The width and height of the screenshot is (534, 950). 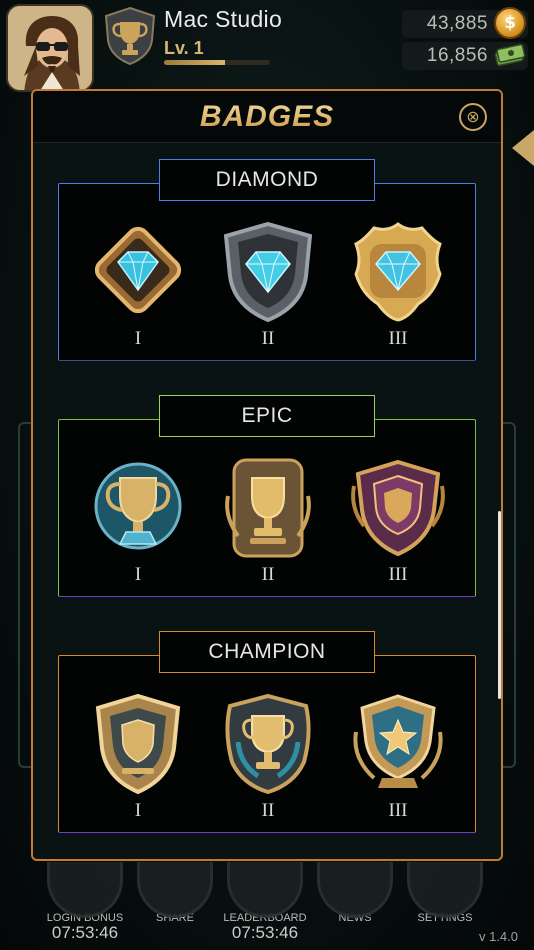 I want to click on badge-epic-1: I, so click(x=138, y=521).